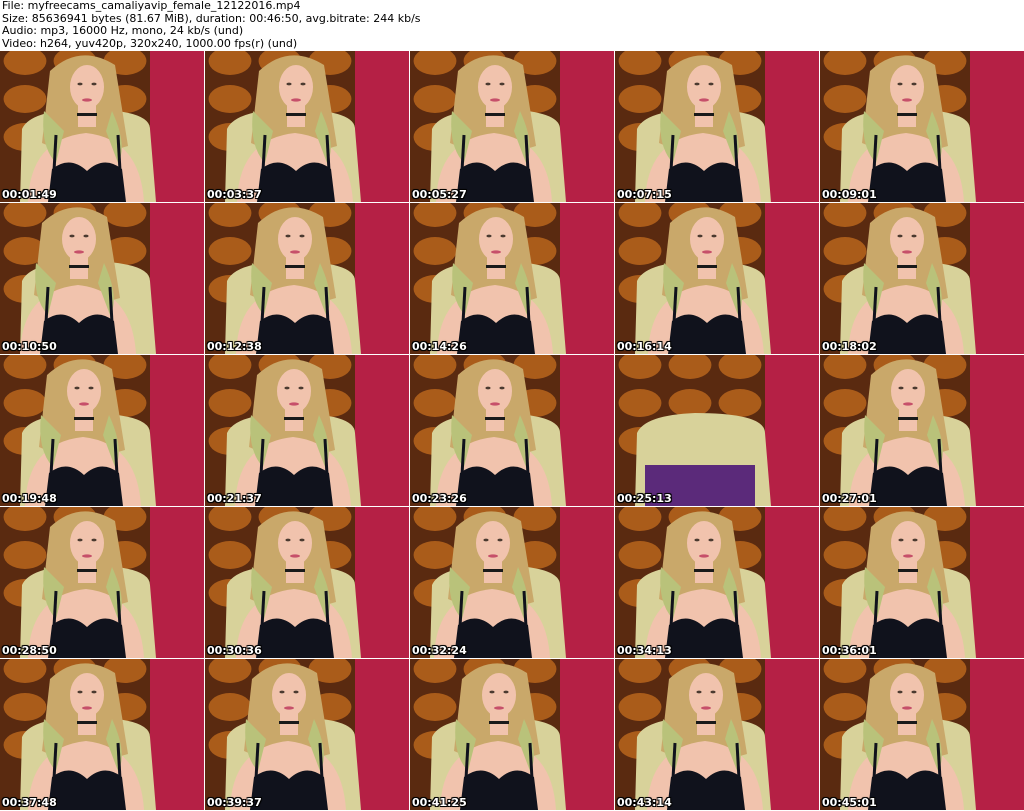 This screenshot has height=811, width=1024. I want to click on video-frame-thumbnail: 00:45:01, so click(922, 734).